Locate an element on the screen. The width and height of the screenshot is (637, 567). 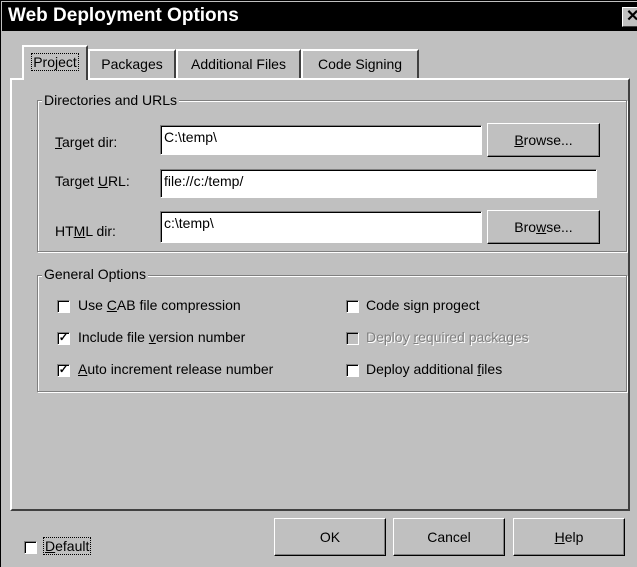
version-number-label: Include file version number is located at coordinates (161, 337).